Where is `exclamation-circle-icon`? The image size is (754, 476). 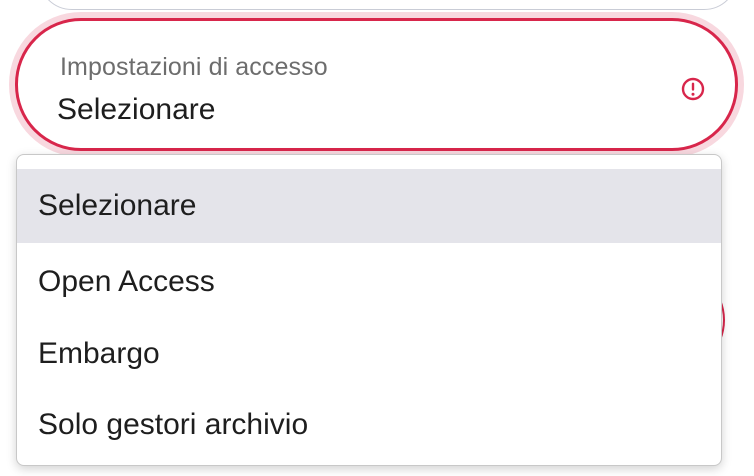
exclamation-circle-icon is located at coordinates (693, 89).